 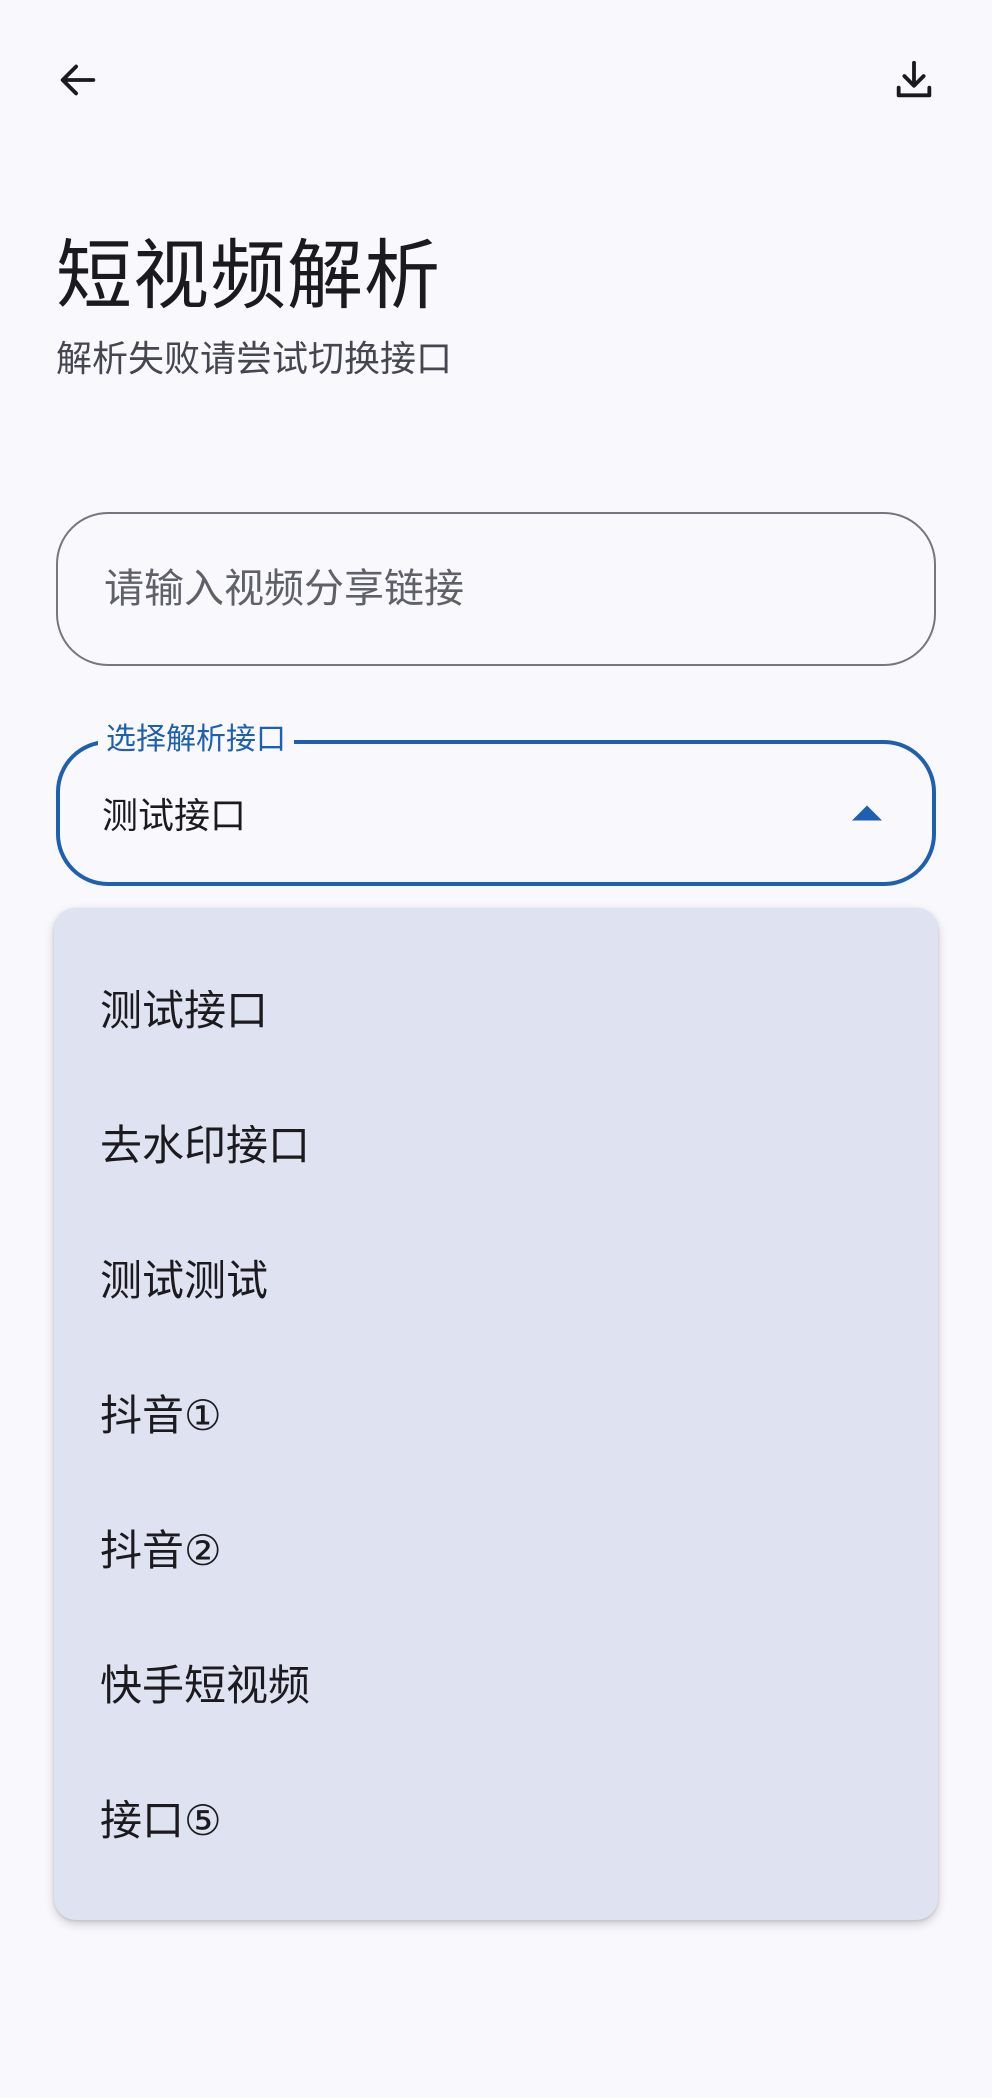 I want to click on menu-item-kuaishou: 快手短视频, so click(x=496, y=1682).